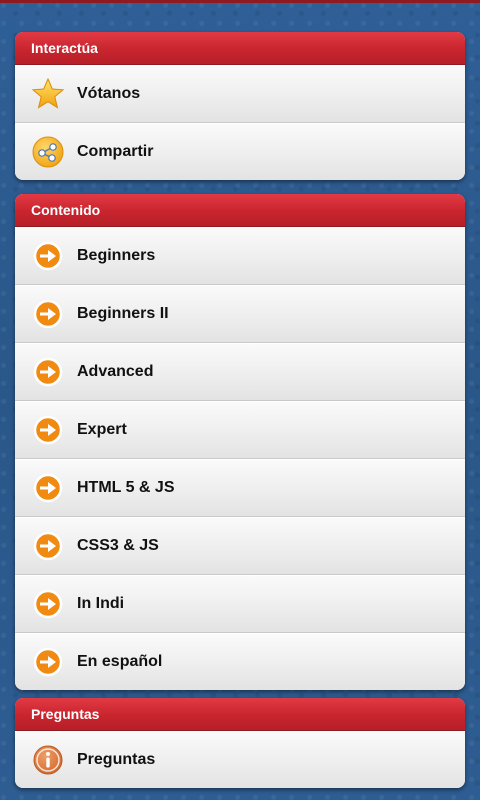  I want to click on list-item-preguntas: Preguntas, so click(240, 759).